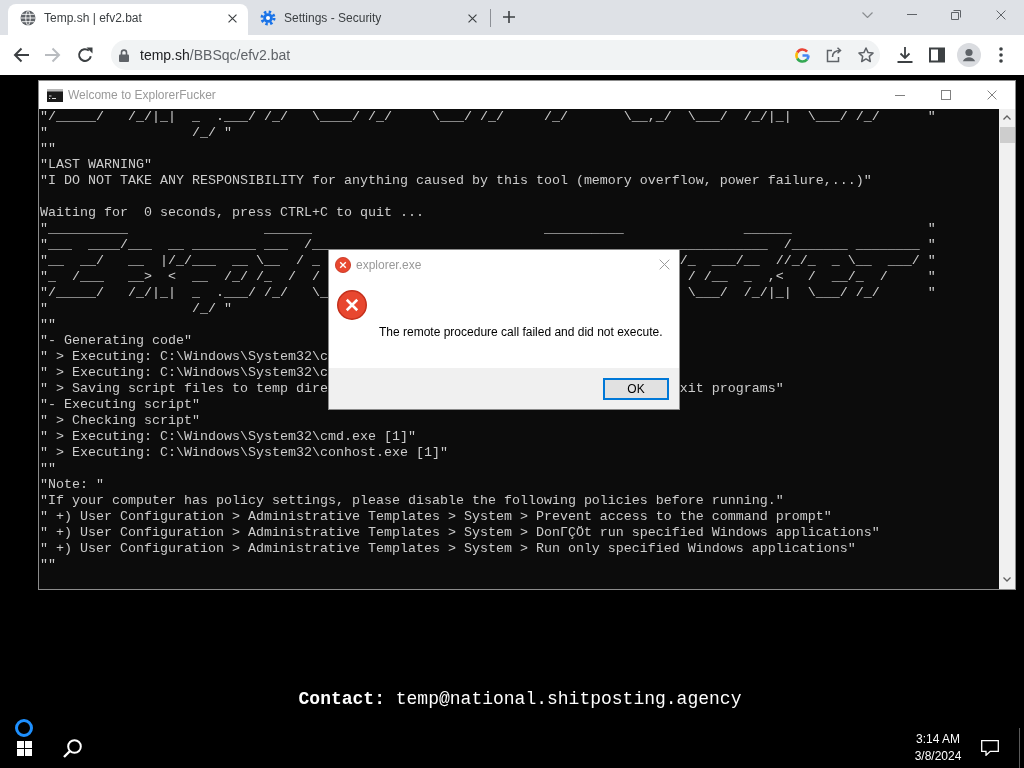 The height and width of the screenshot is (768, 1024). I want to click on console-line: "- Executing script", so click(120, 405).